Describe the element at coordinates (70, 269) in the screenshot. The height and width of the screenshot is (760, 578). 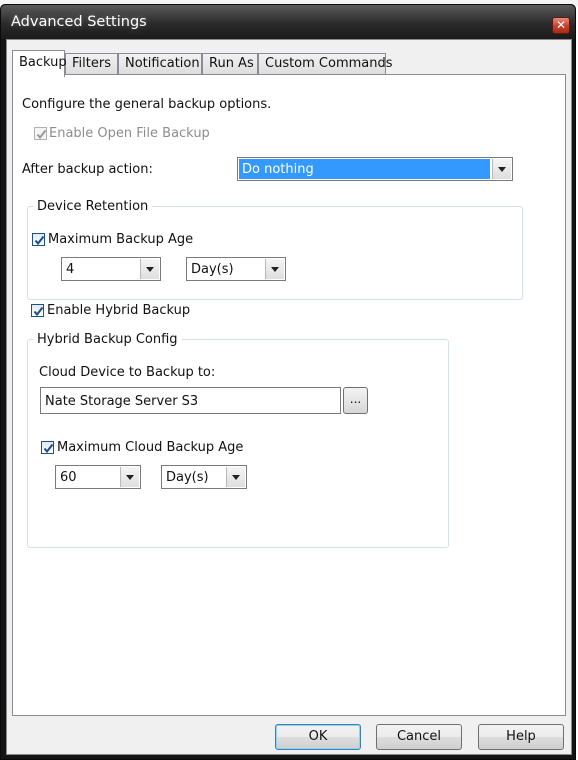
I see `backup-age-value: 4` at that location.